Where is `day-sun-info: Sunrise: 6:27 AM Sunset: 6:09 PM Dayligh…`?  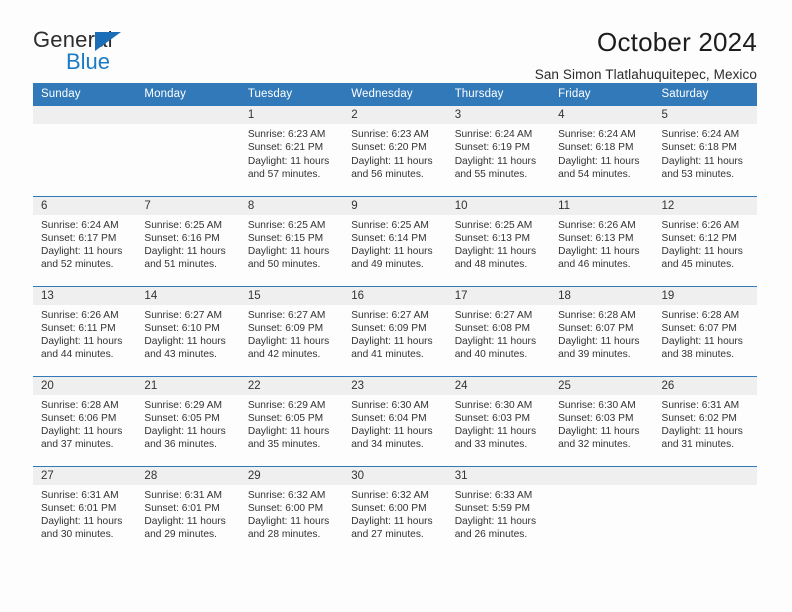 day-sun-info: Sunrise: 6:27 AM Sunset: 6:09 PM Dayligh… is located at coordinates (392, 335).